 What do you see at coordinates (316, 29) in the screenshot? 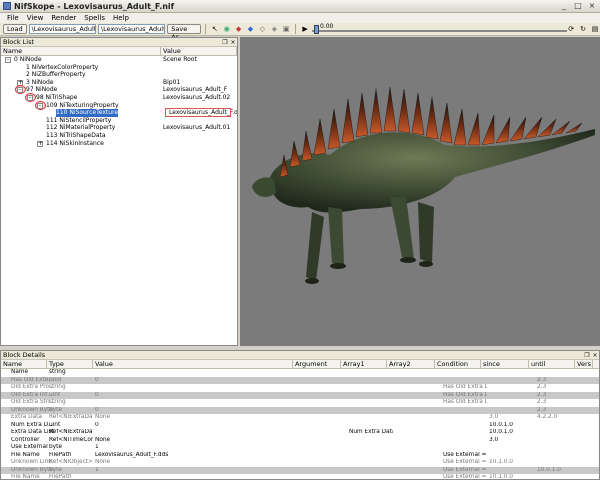
I see `timeline-handle` at bounding box center [316, 29].